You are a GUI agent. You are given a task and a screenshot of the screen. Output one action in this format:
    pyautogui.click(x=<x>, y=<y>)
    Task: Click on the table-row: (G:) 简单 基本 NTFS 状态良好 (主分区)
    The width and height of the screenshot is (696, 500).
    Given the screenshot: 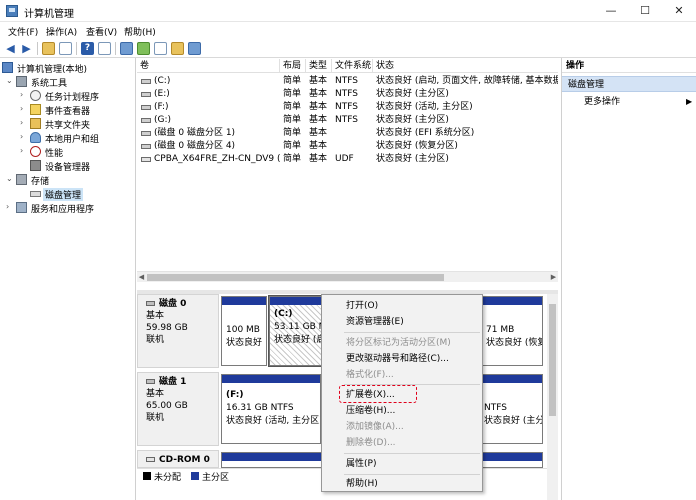 What is the action you would take?
    pyautogui.click(x=347, y=120)
    